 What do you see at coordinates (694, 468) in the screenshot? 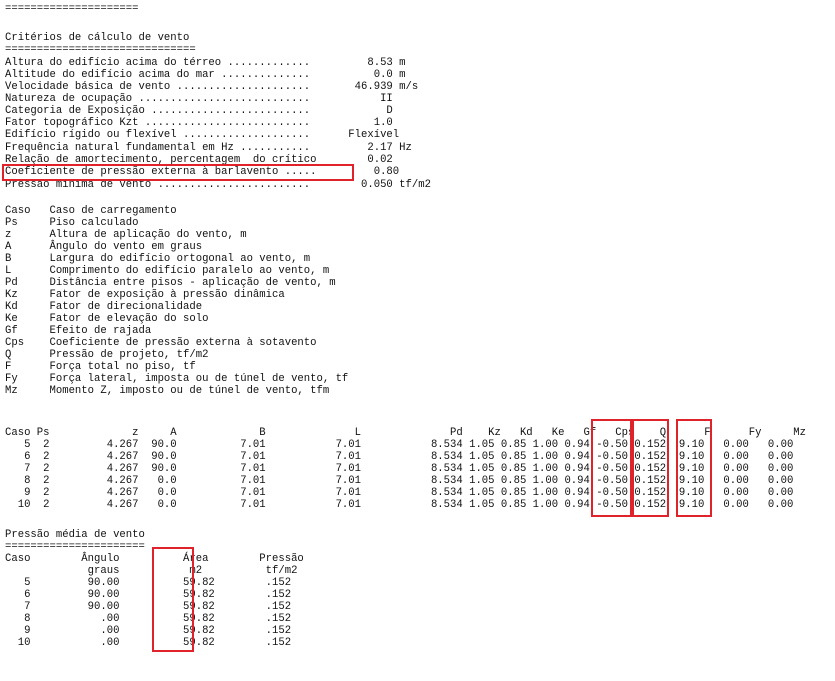
I see `highlight-f-column` at bounding box center [694, 468].